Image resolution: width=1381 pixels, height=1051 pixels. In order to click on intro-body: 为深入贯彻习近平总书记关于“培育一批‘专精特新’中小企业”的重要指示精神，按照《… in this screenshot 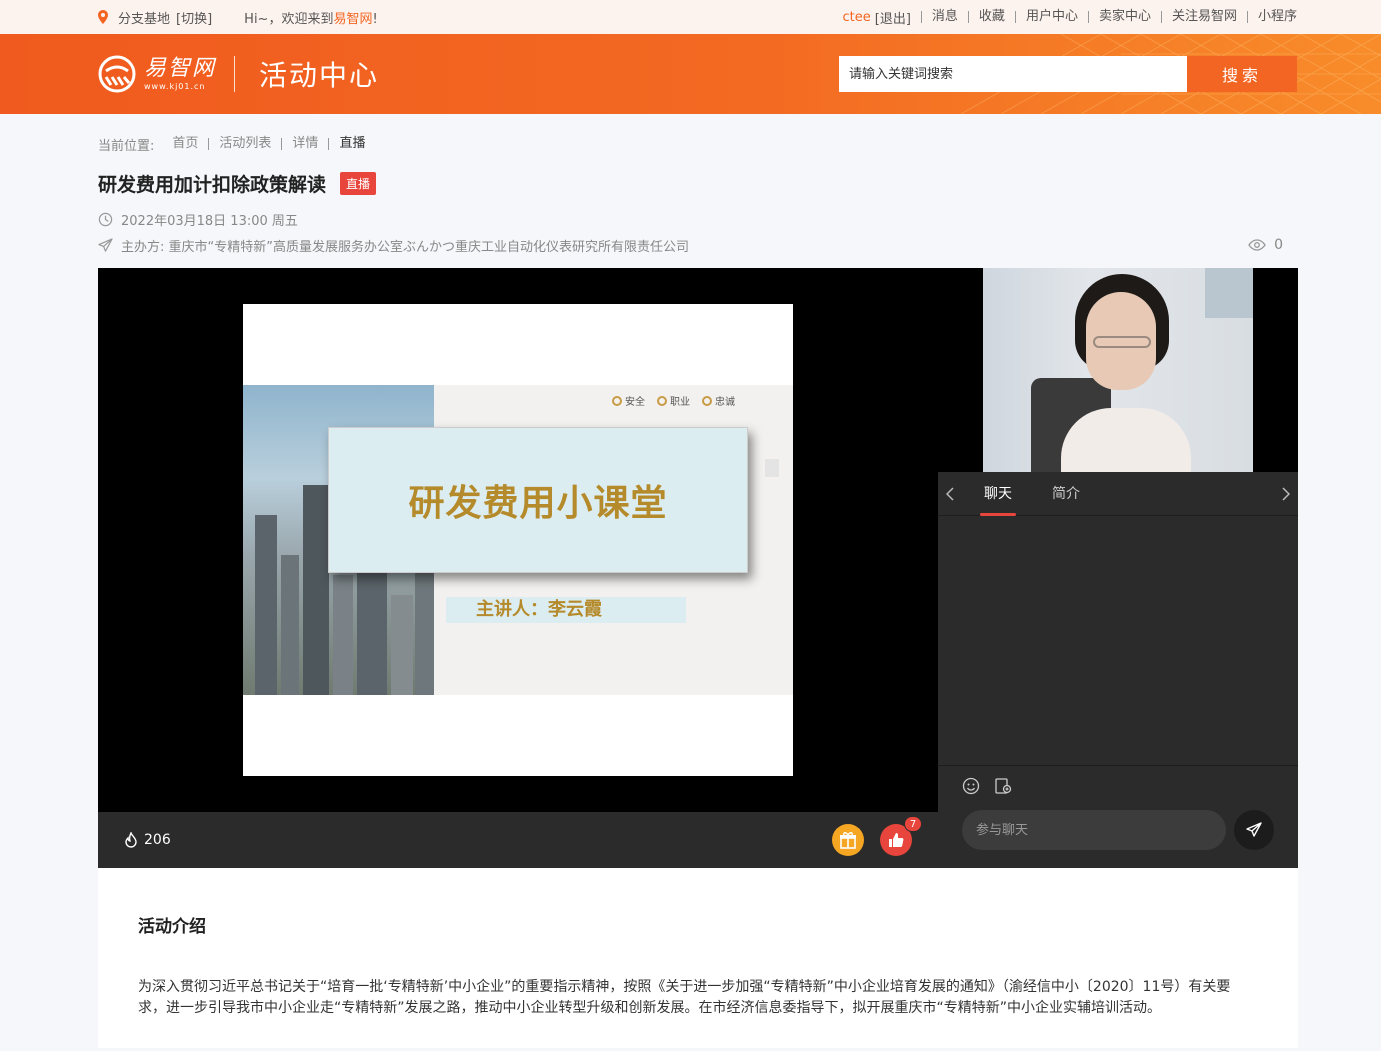, I will do `click(684, 997)`.